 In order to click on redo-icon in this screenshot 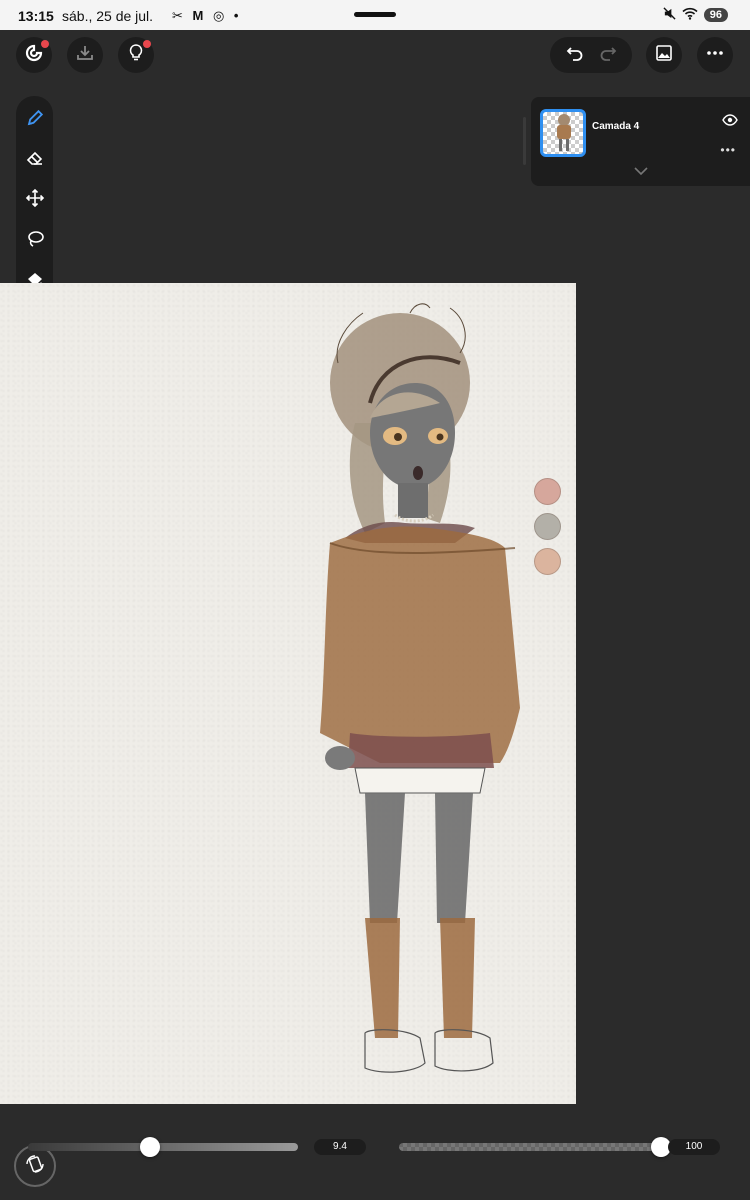, I will do `click(608, 55)`.